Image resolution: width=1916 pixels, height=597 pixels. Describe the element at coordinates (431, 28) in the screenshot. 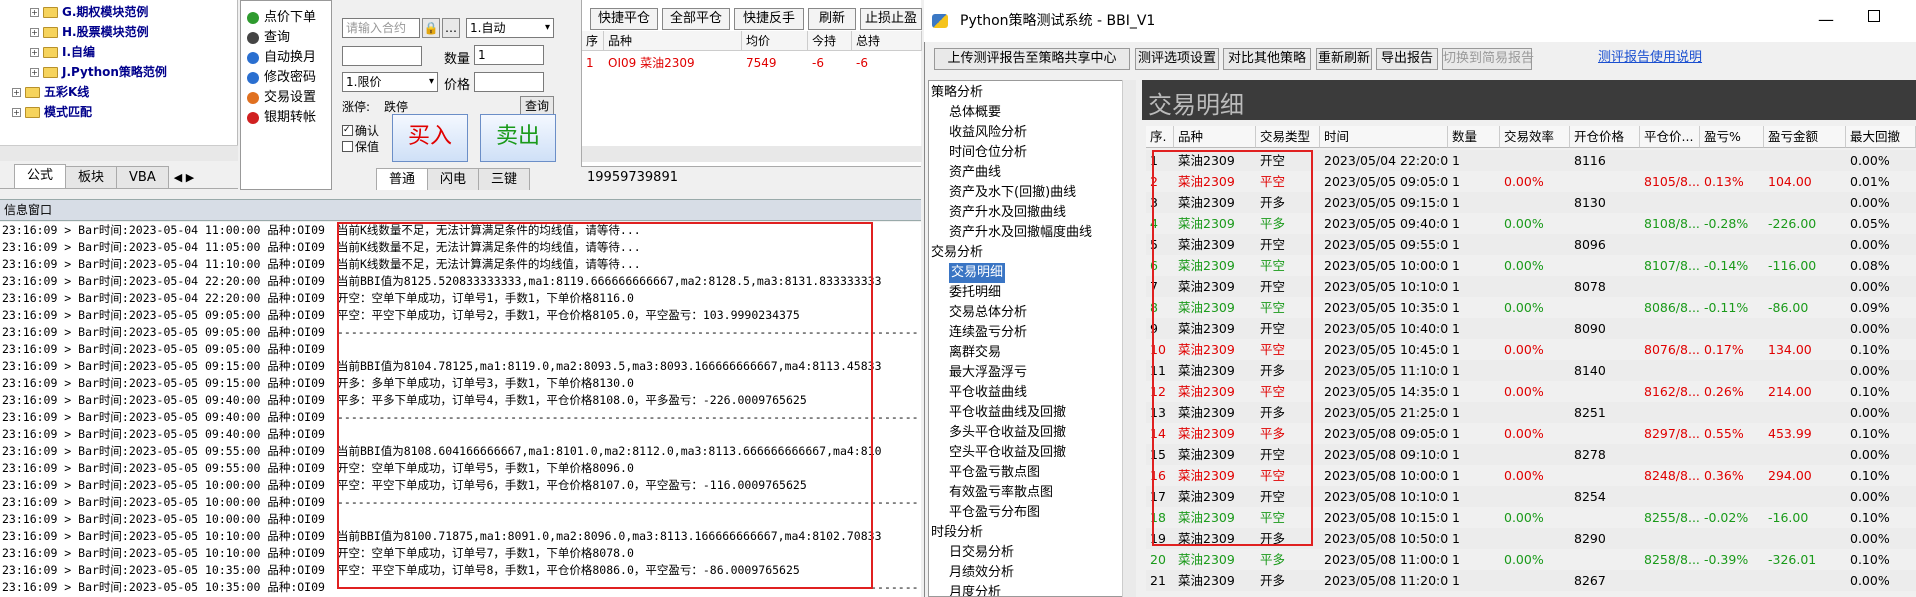

I see `lock-icon: 🔒` at that location.